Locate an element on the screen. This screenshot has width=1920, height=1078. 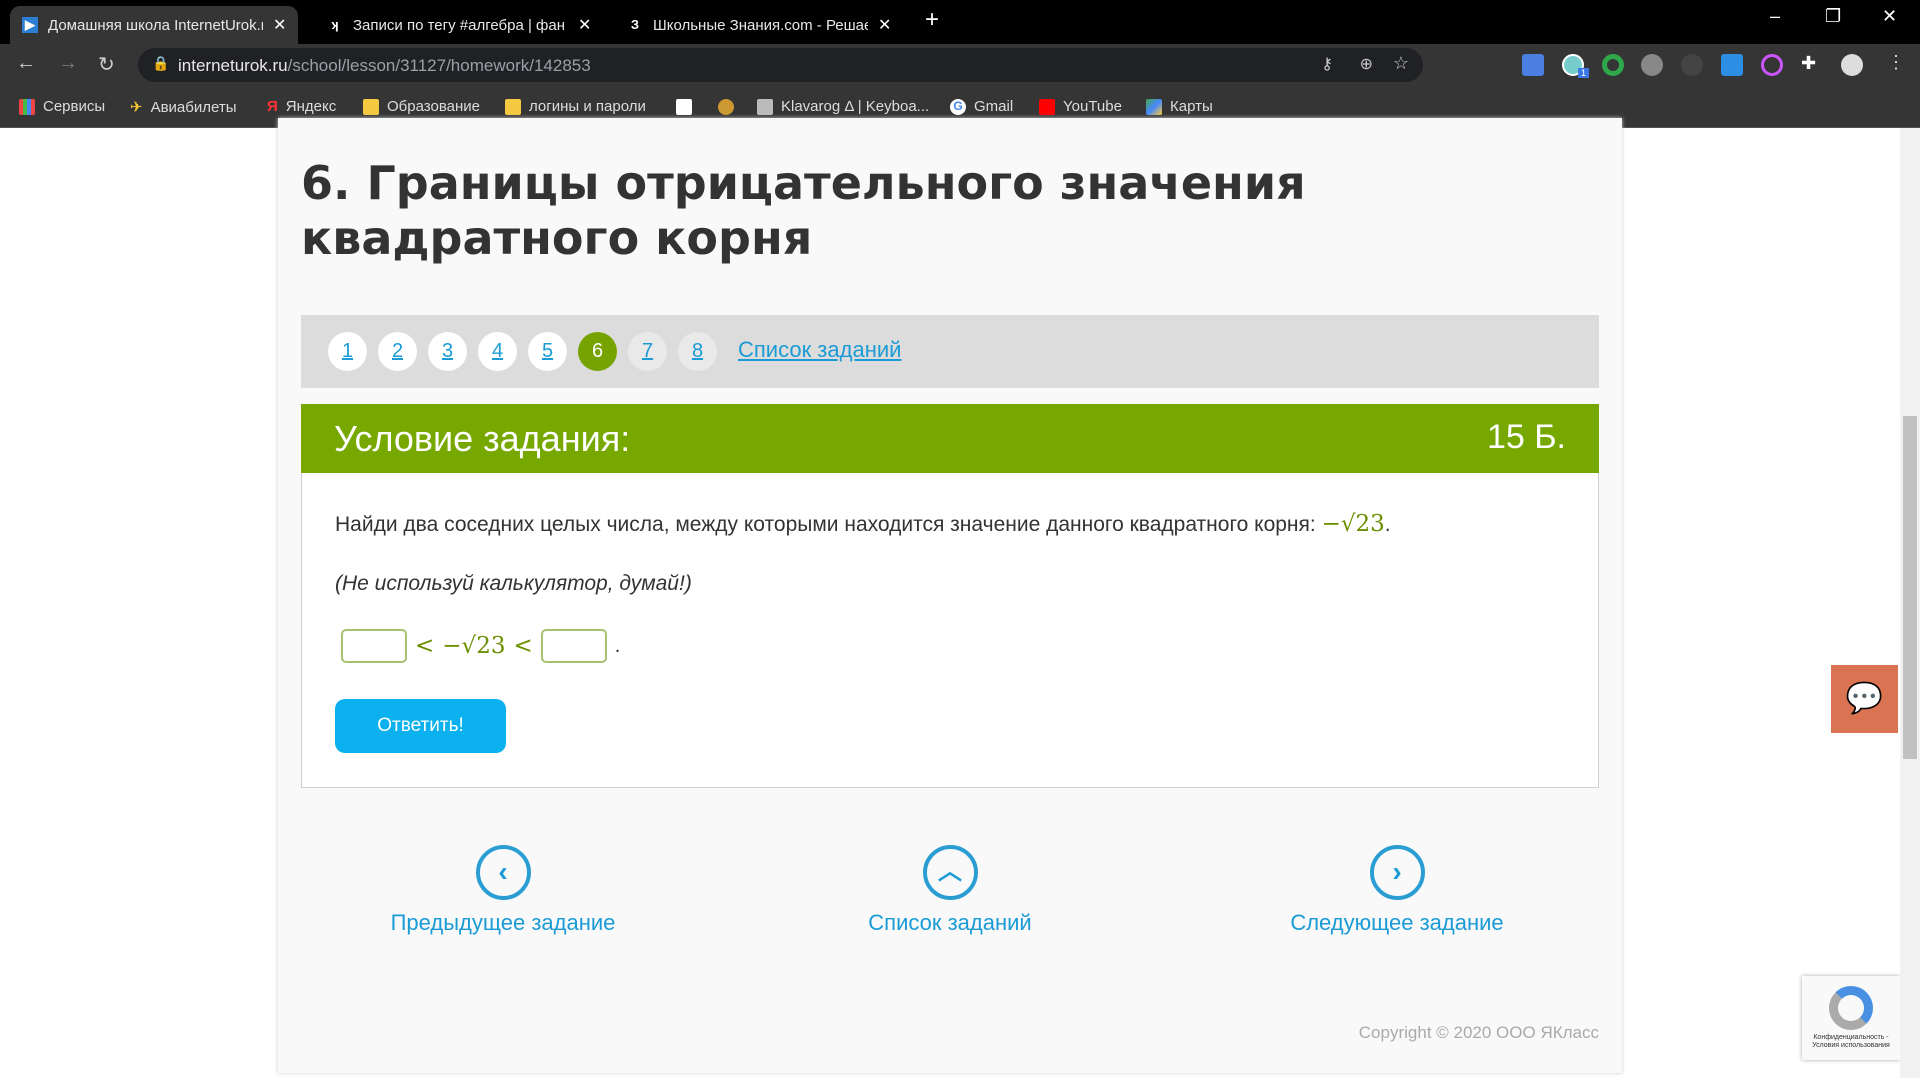
scrollbar-thumb is located at coordinates (1910, 587).